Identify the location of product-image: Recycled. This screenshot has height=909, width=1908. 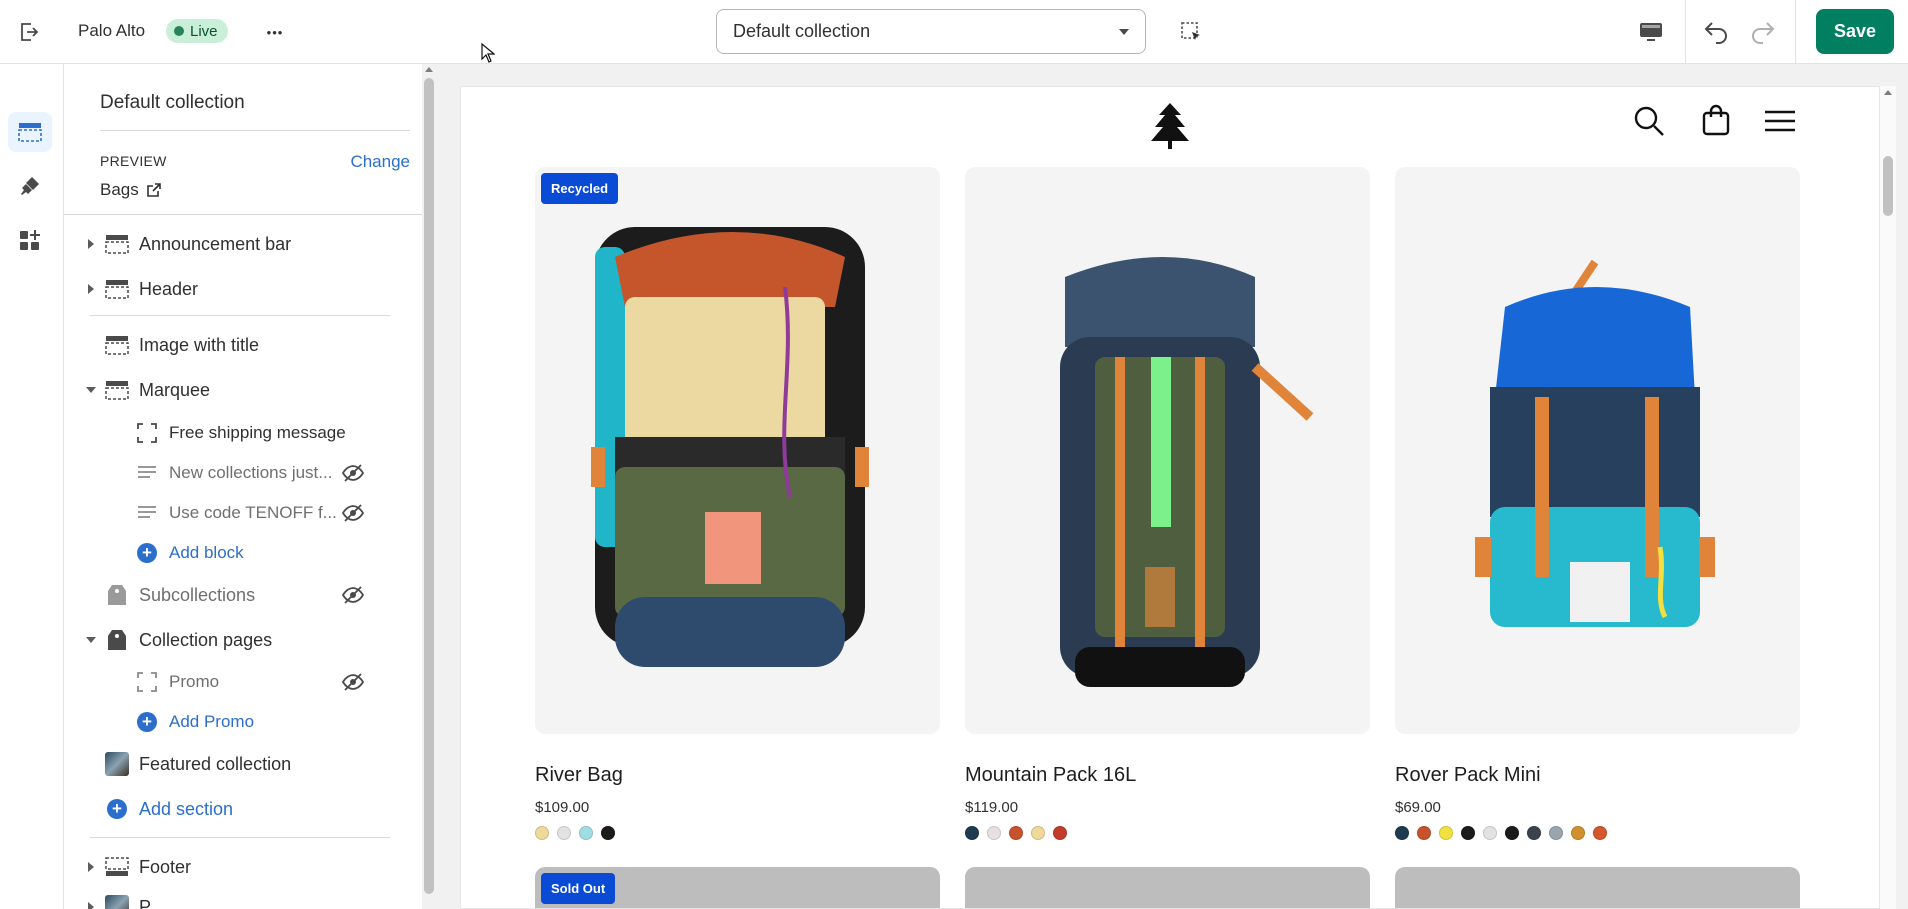
(737, 450).